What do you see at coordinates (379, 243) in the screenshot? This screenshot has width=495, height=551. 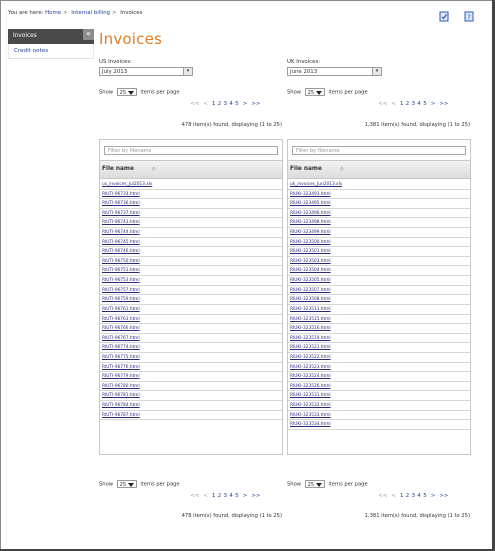 I see `file-link-row: RIUKI-323500.html` at bounding box center [379, 243].